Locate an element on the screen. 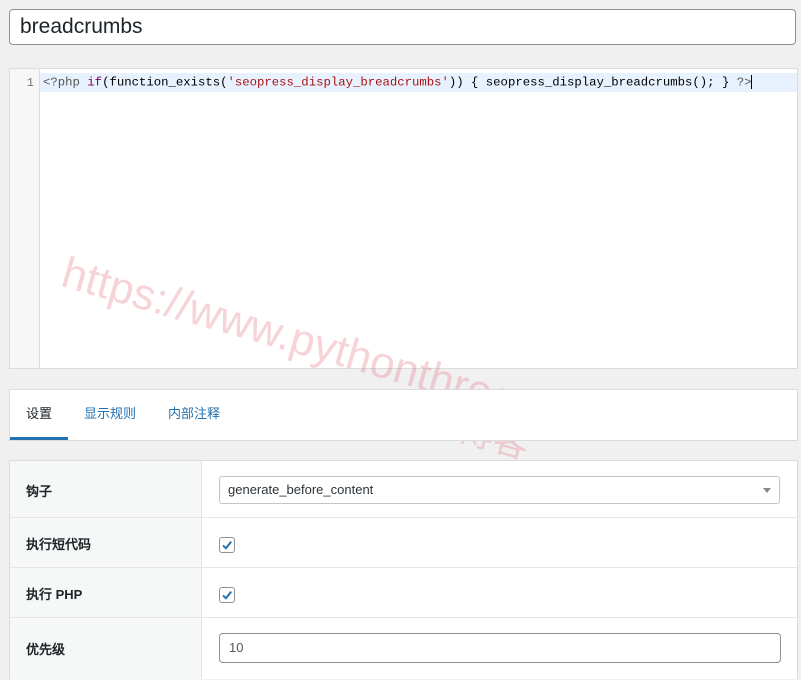  line-number: 1 is located at coordinates (30, 83).